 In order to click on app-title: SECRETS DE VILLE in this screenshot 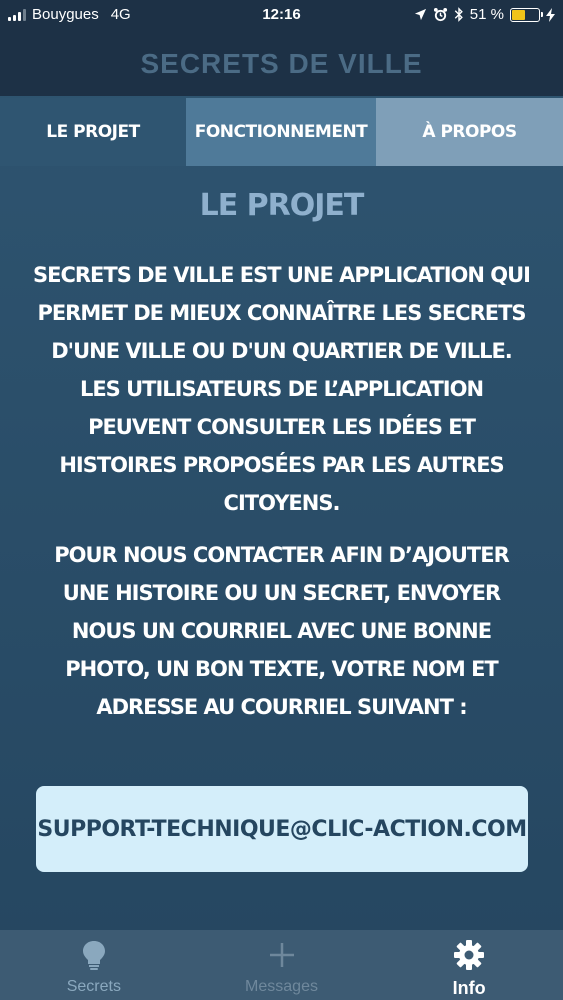, I will do `click(281, 63)`.